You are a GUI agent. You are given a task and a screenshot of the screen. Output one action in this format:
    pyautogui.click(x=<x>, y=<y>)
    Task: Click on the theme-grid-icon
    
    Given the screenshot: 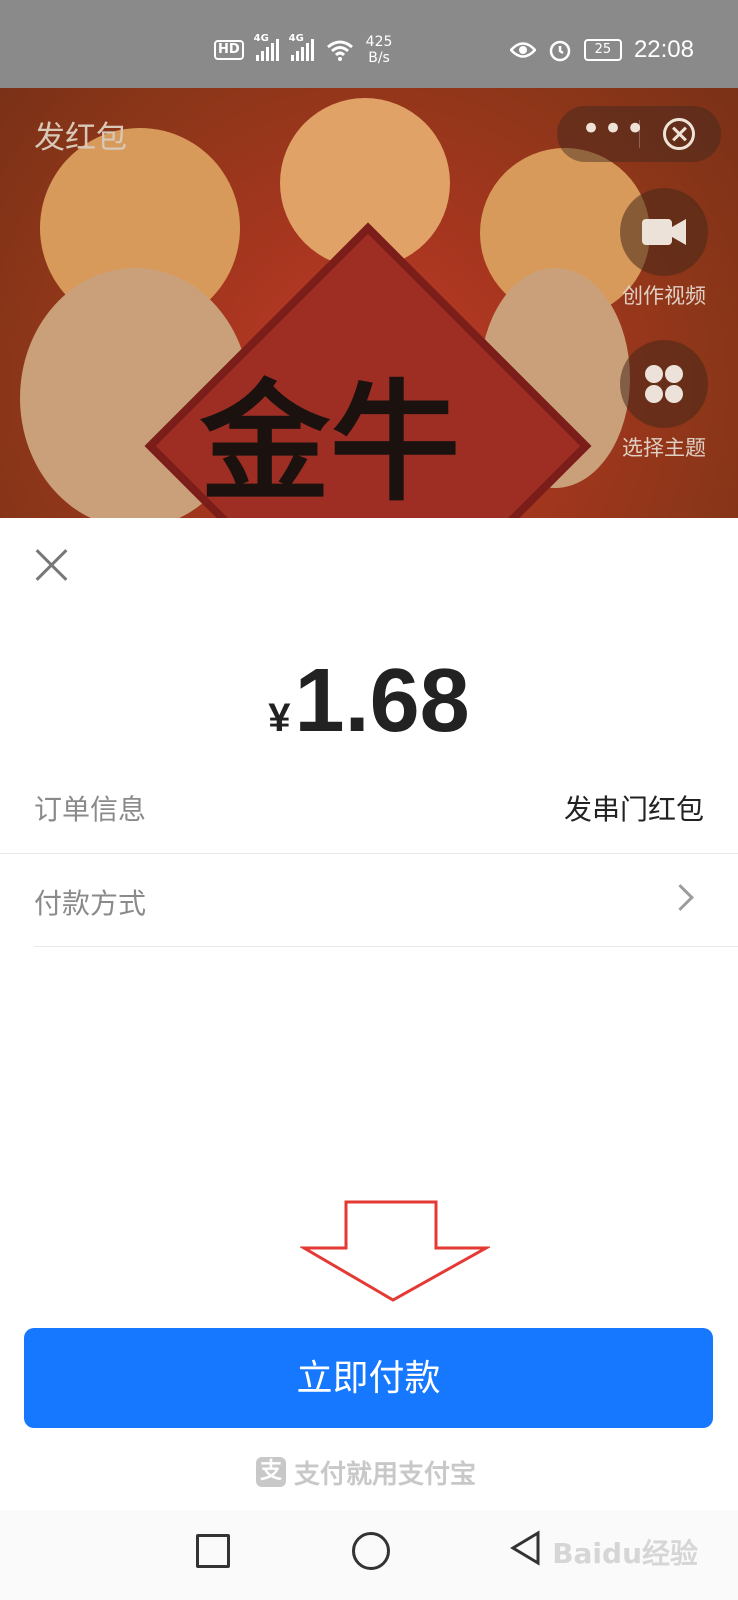 What is the action you would take?
    pyautogui.click(x=664, y=384)
    